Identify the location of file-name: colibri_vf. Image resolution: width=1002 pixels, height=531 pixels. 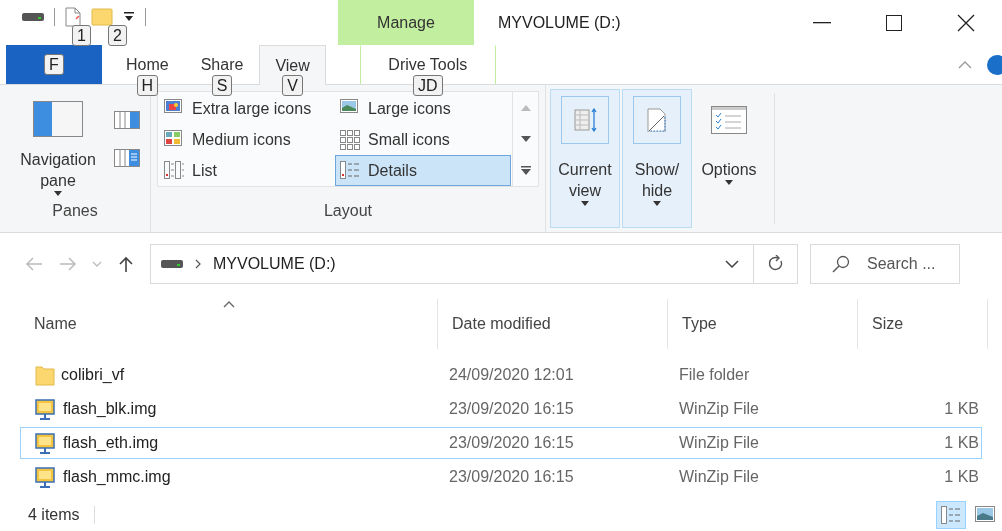
(93, 375).